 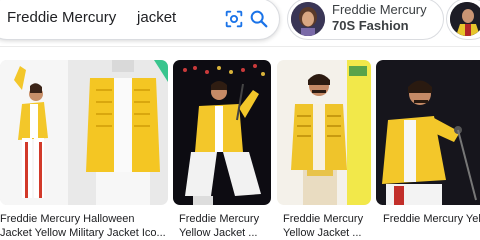 What do you see at coordinates (234, 19) in the screenshot?
I see `camera-lens-icon` at bounding box center [234, 19].